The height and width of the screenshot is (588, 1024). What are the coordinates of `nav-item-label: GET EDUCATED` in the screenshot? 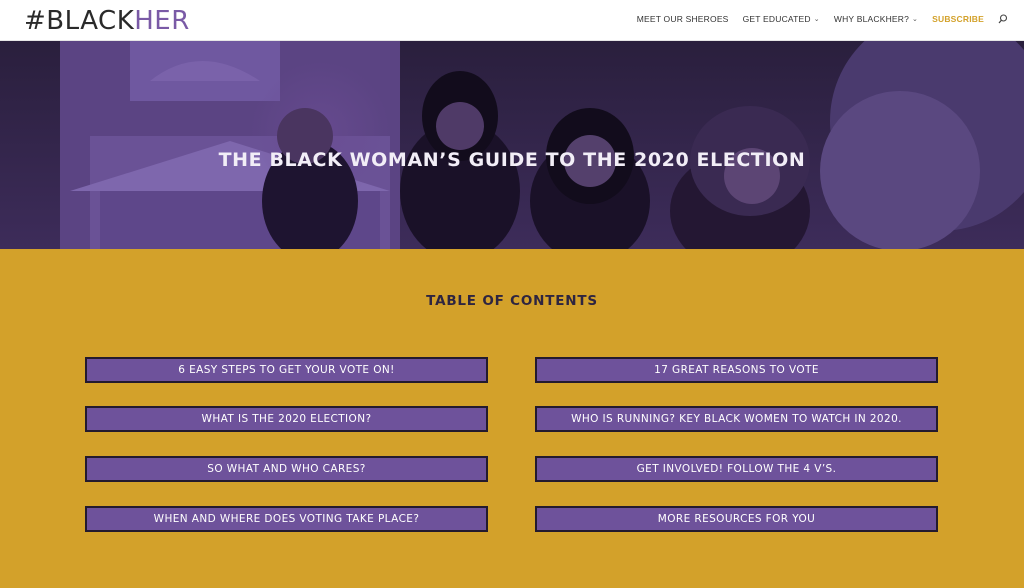 It's located at (776, 19).